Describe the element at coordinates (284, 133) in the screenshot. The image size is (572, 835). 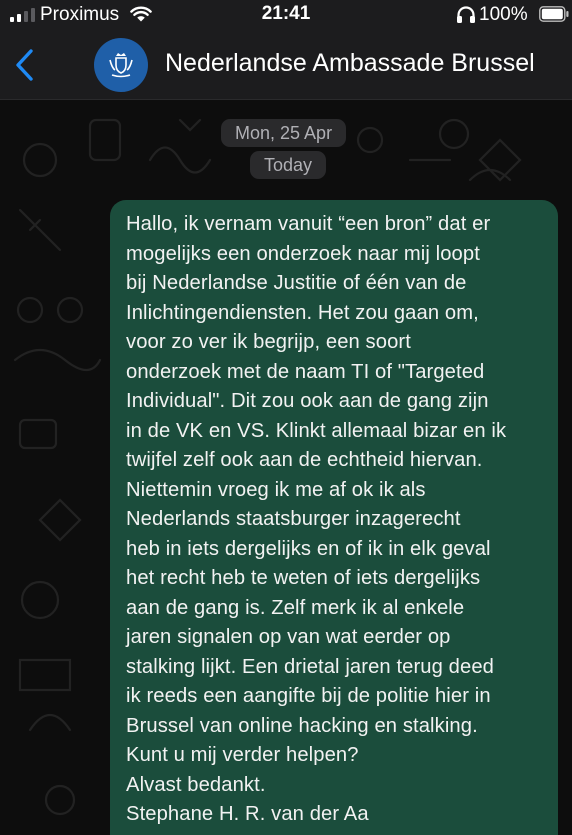
I see `date-separator: Mon, 25 Apr` at that location.